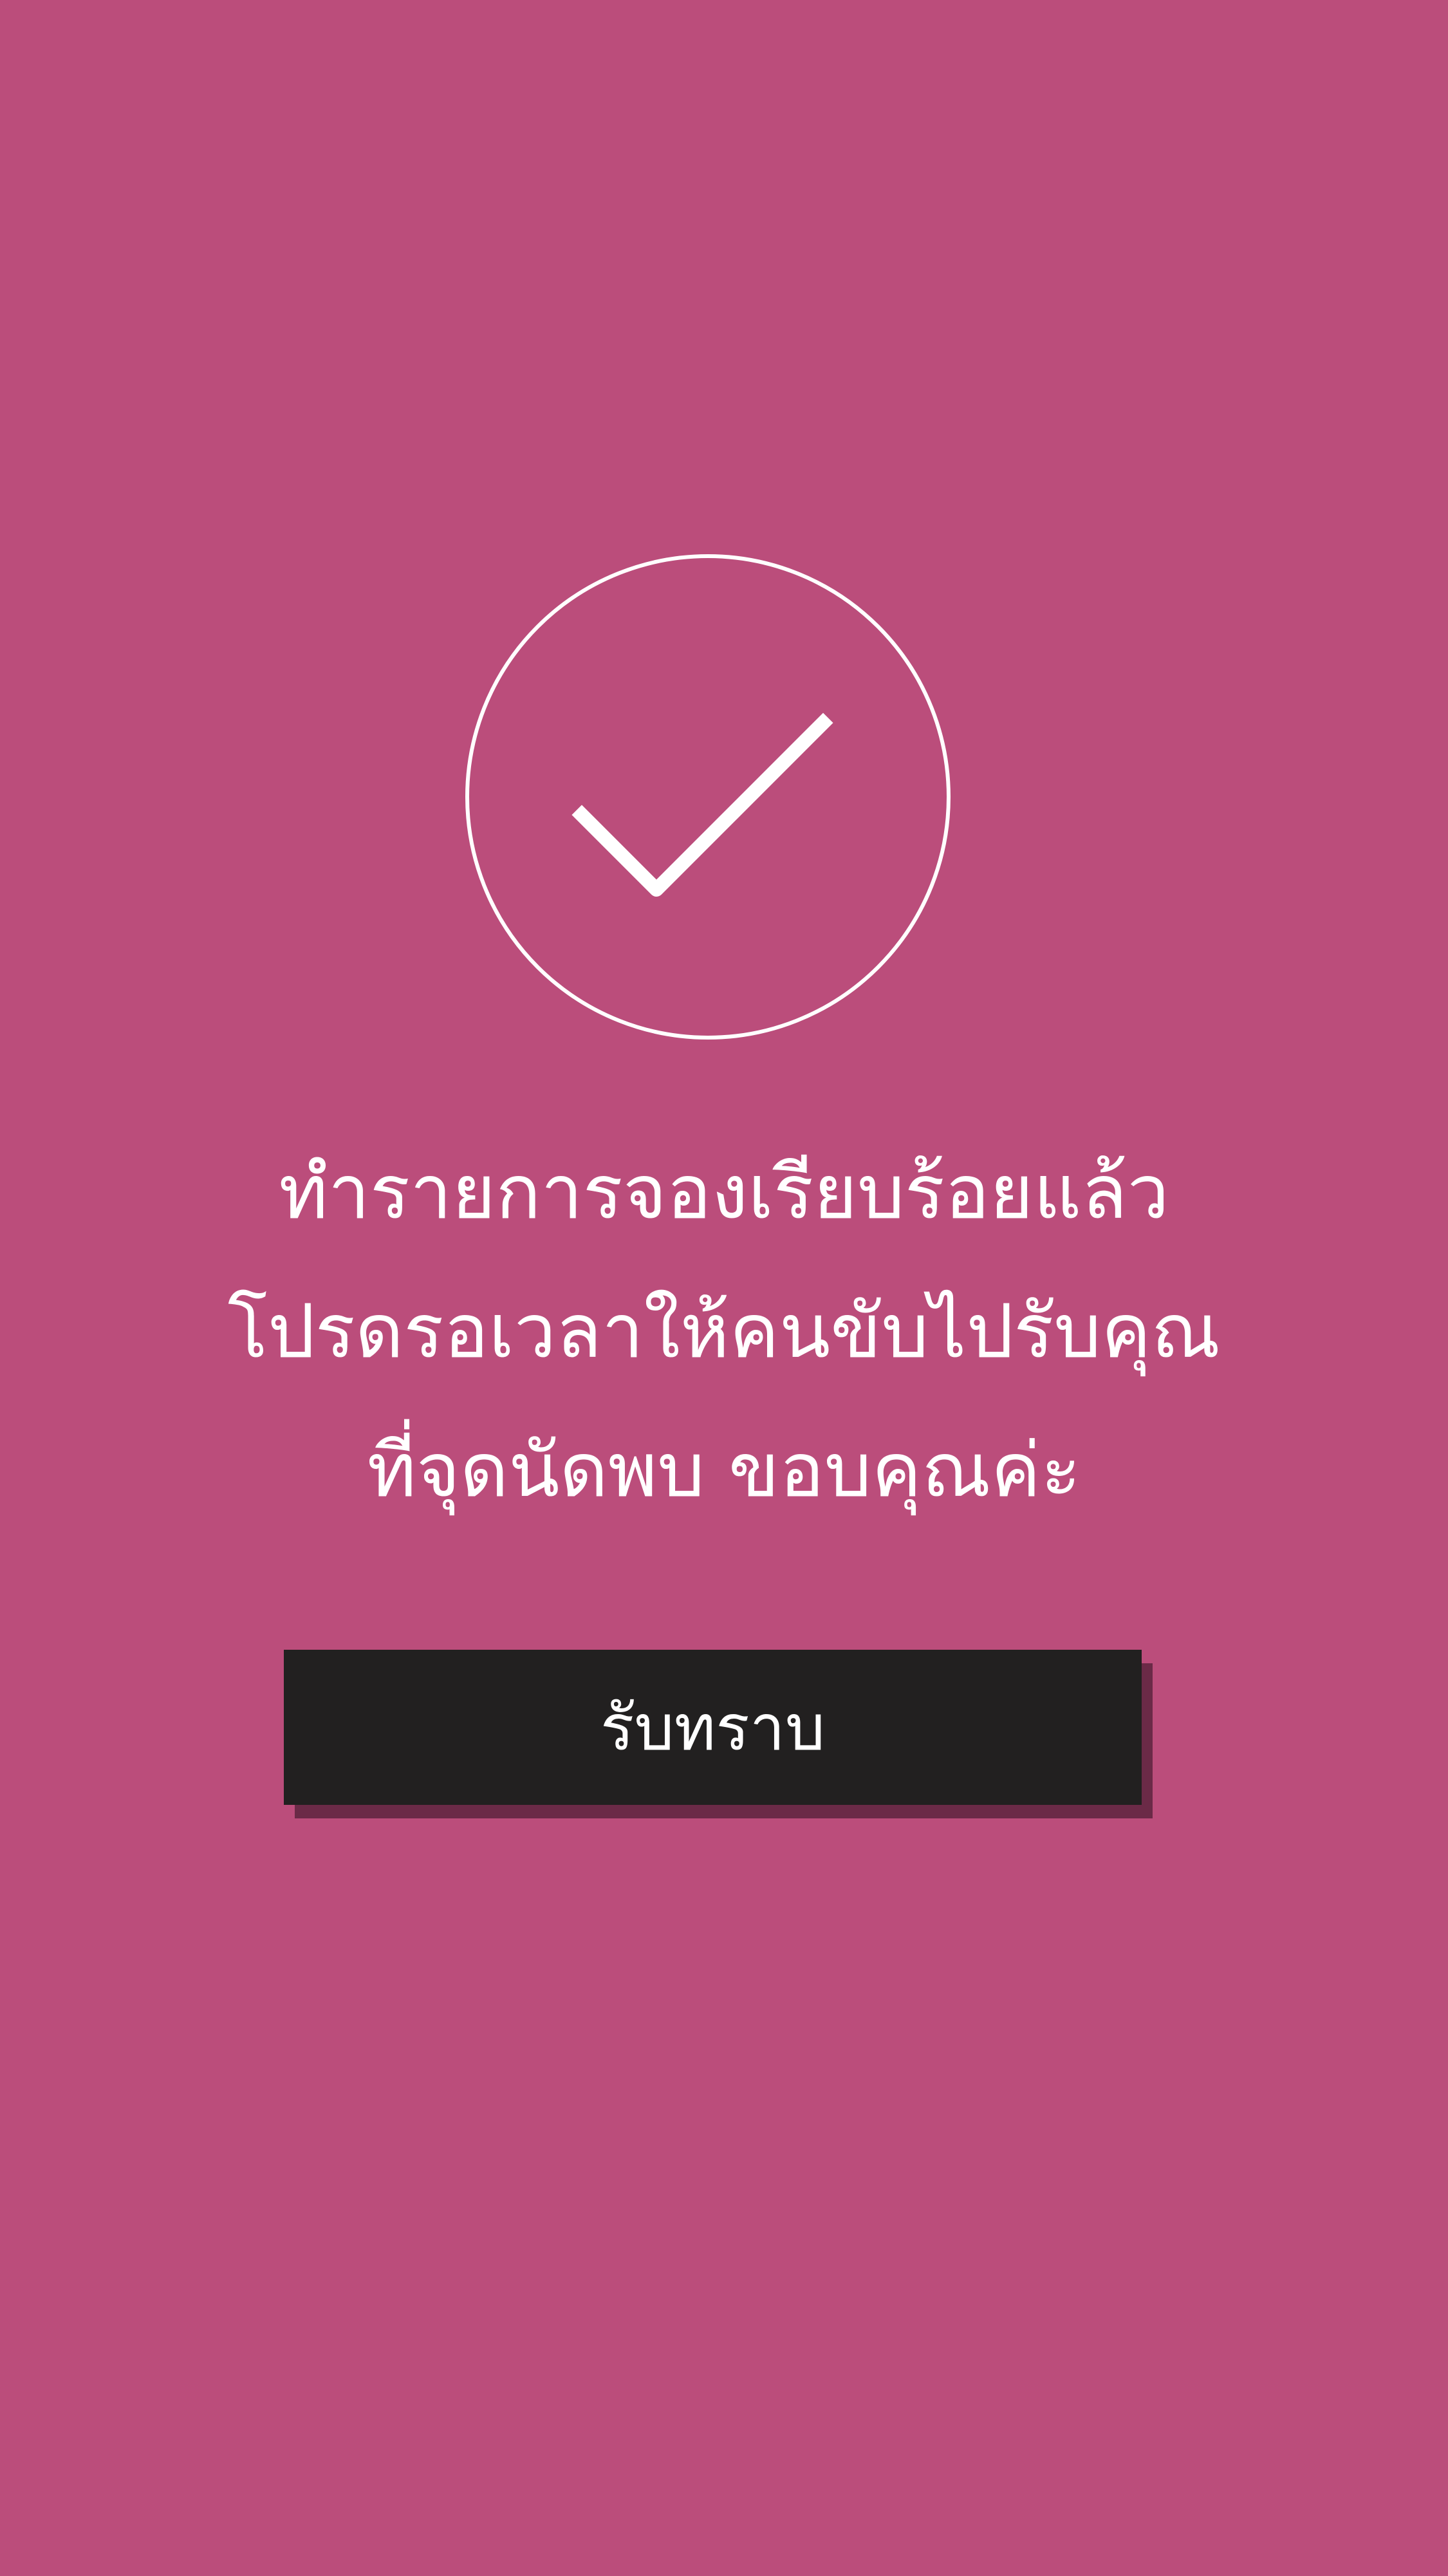 Image resolution: width=1448 pixels, height=2576 pixels. Describe the element at coordinates (724, 1192) in the screenshot. I see `confirmation-message-line-1: ทำรายการจองเรียบร้อยแล้ว` at that location.